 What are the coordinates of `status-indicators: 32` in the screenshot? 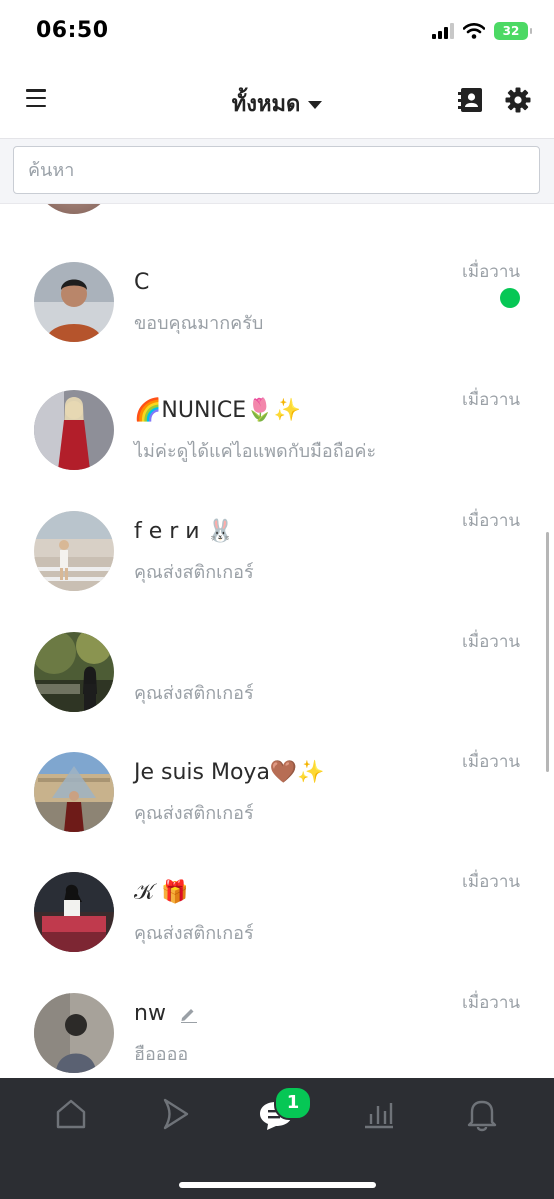 It's located at (482, 31).